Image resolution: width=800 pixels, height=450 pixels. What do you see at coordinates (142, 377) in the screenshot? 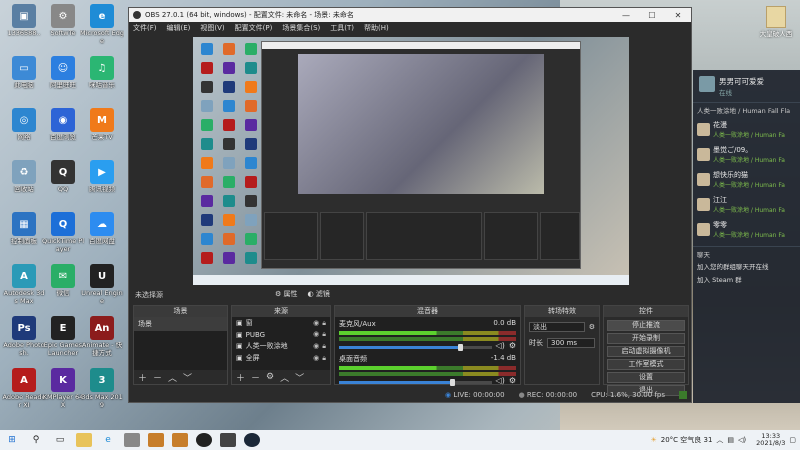
I see `add-scene-button: ＋` at bounding box center [142, 377].